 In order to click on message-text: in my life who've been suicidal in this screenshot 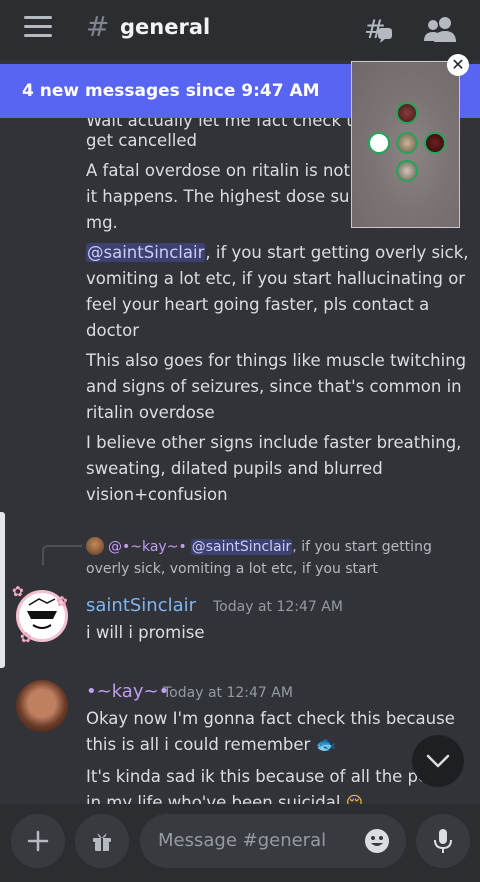, I will do `click(213, 798)`.